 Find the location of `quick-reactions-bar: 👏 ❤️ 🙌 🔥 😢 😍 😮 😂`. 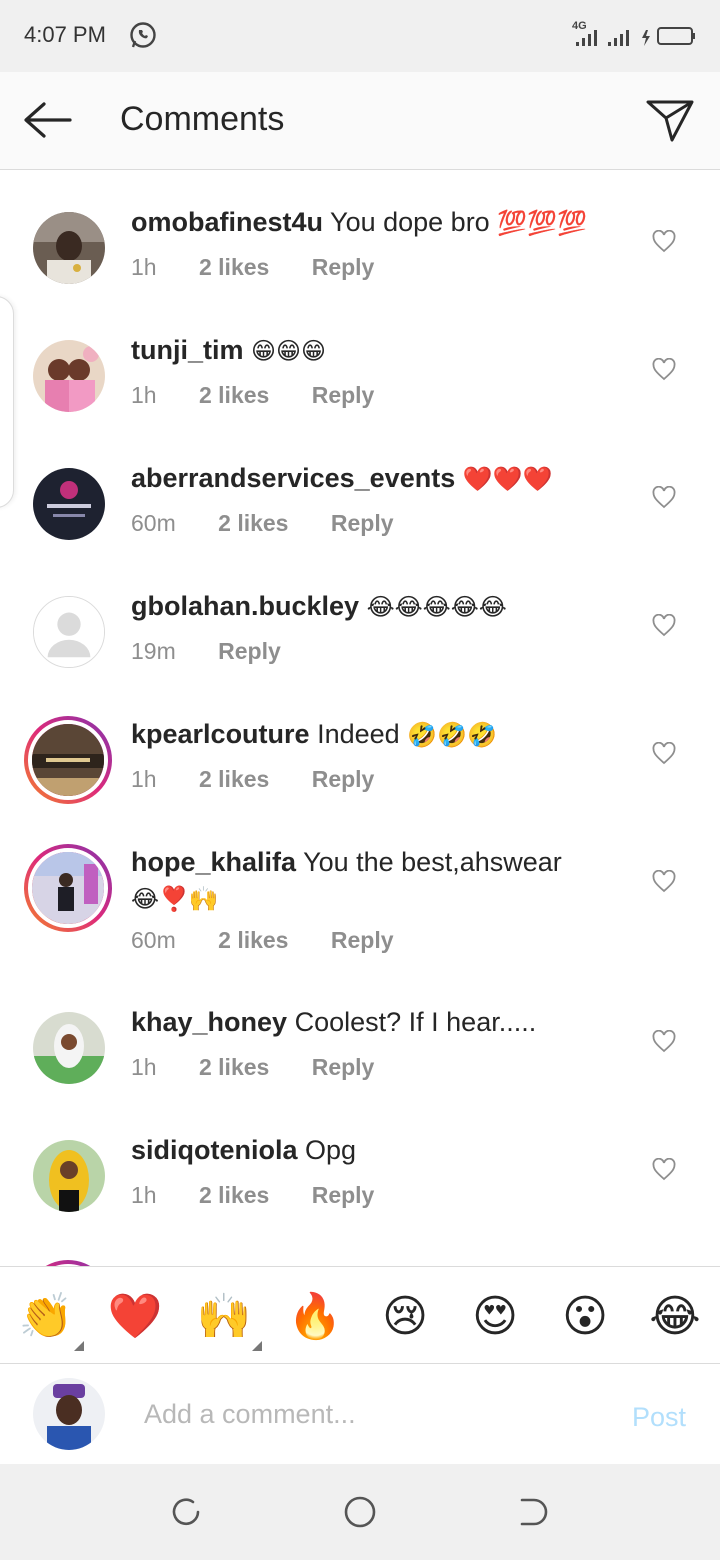

quick-reactions-bar: 👏 ❤️ 🙌 🔥 😢 😍 😮 😂 is located at coordinates (360, 1315).